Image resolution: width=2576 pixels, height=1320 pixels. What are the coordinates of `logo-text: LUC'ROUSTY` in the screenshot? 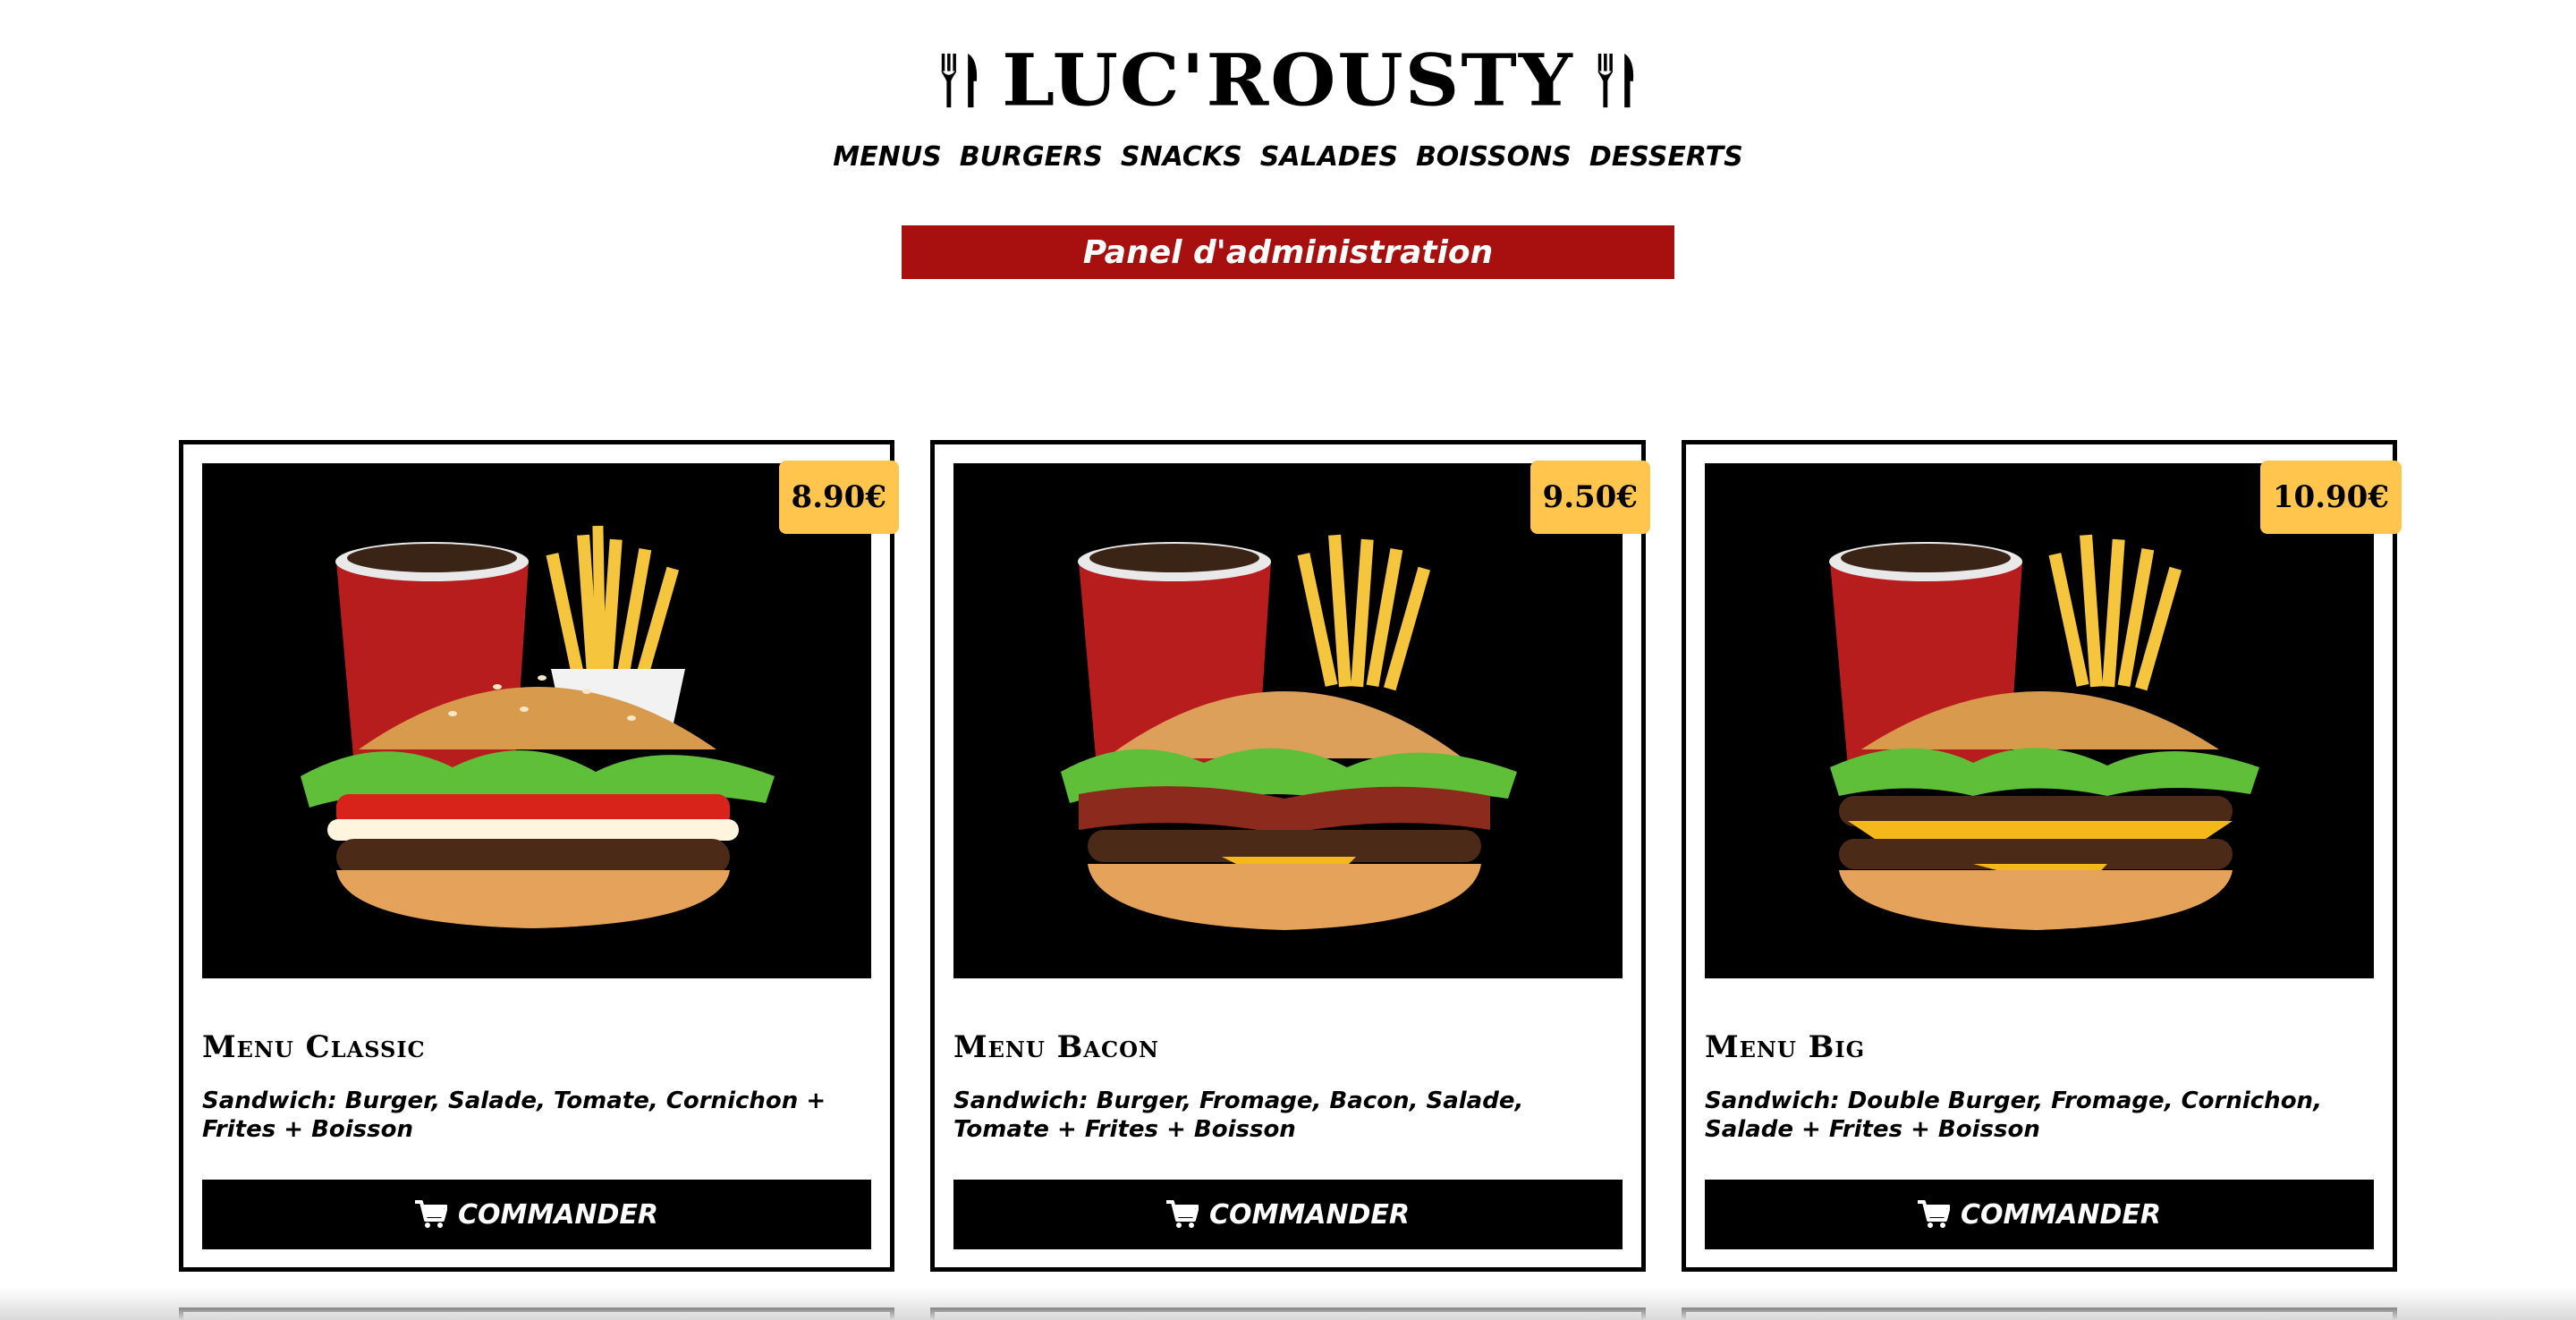 It's located at (1288, 80).